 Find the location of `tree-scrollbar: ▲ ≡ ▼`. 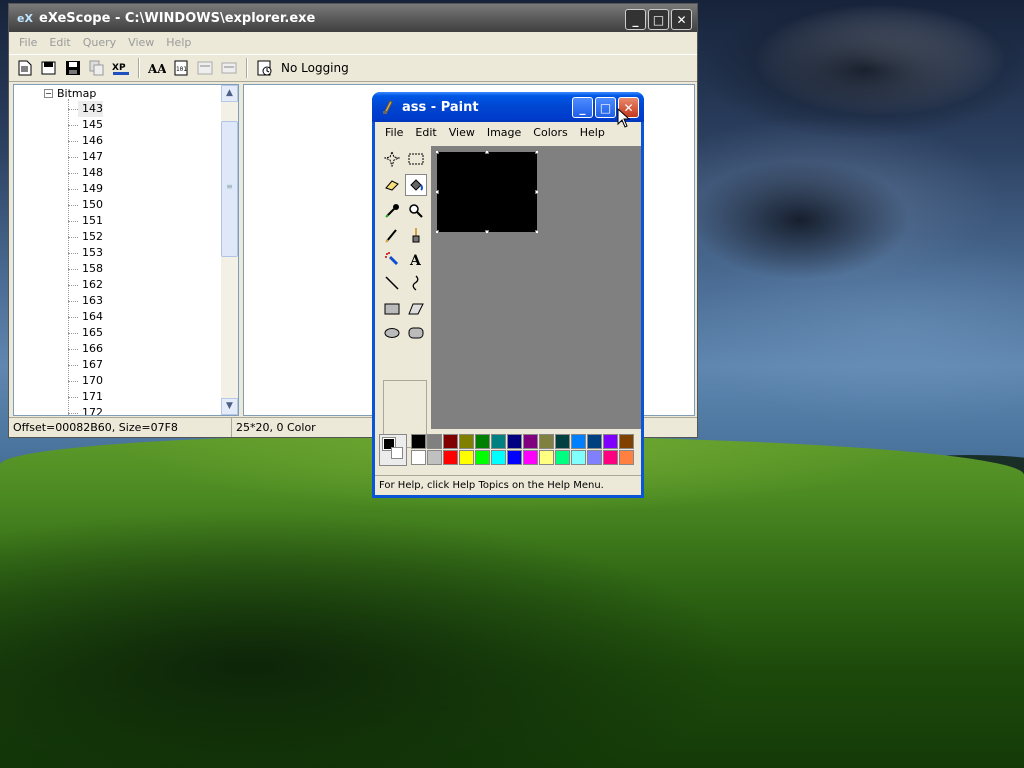

tree-scrollbar: ▲ ≡ ▼ is located at coordinates (229, 250).